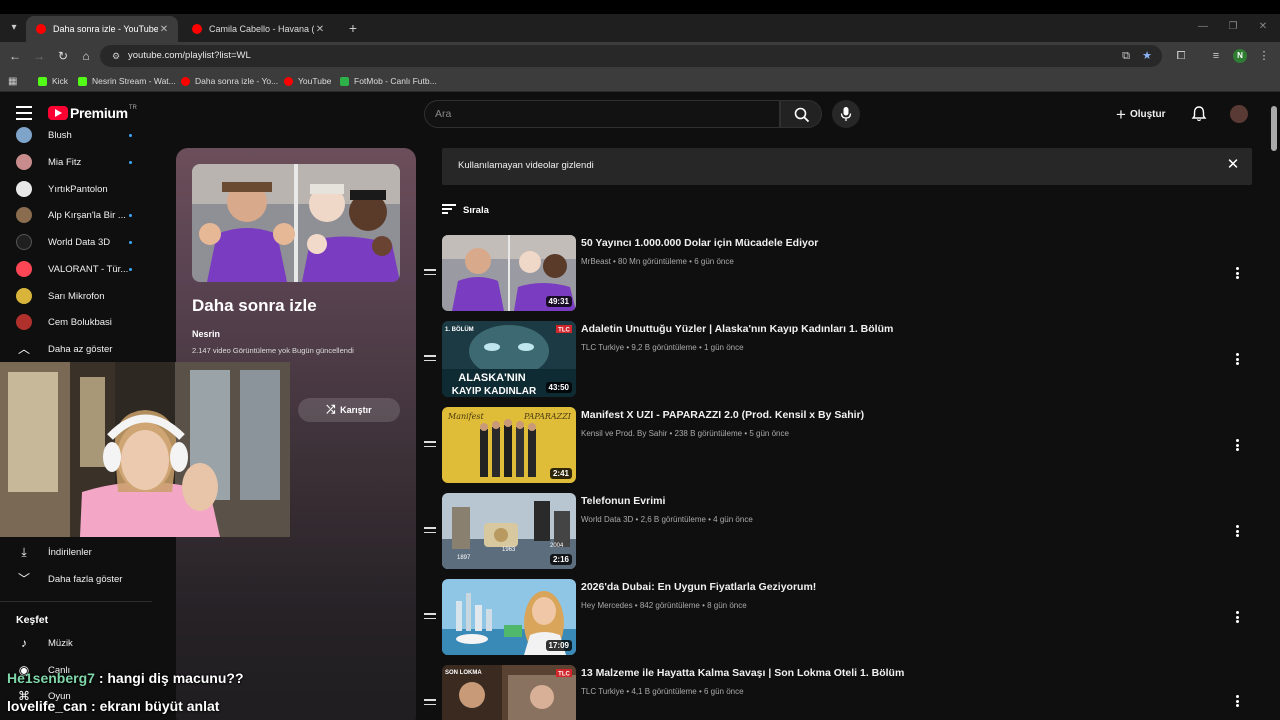  What do you see at coordinates (102, 29) in the screenshot?
I see `browser-tab-watch-later: Daha sonra izle - YouTube ✕` at bounding box center [102, 29].